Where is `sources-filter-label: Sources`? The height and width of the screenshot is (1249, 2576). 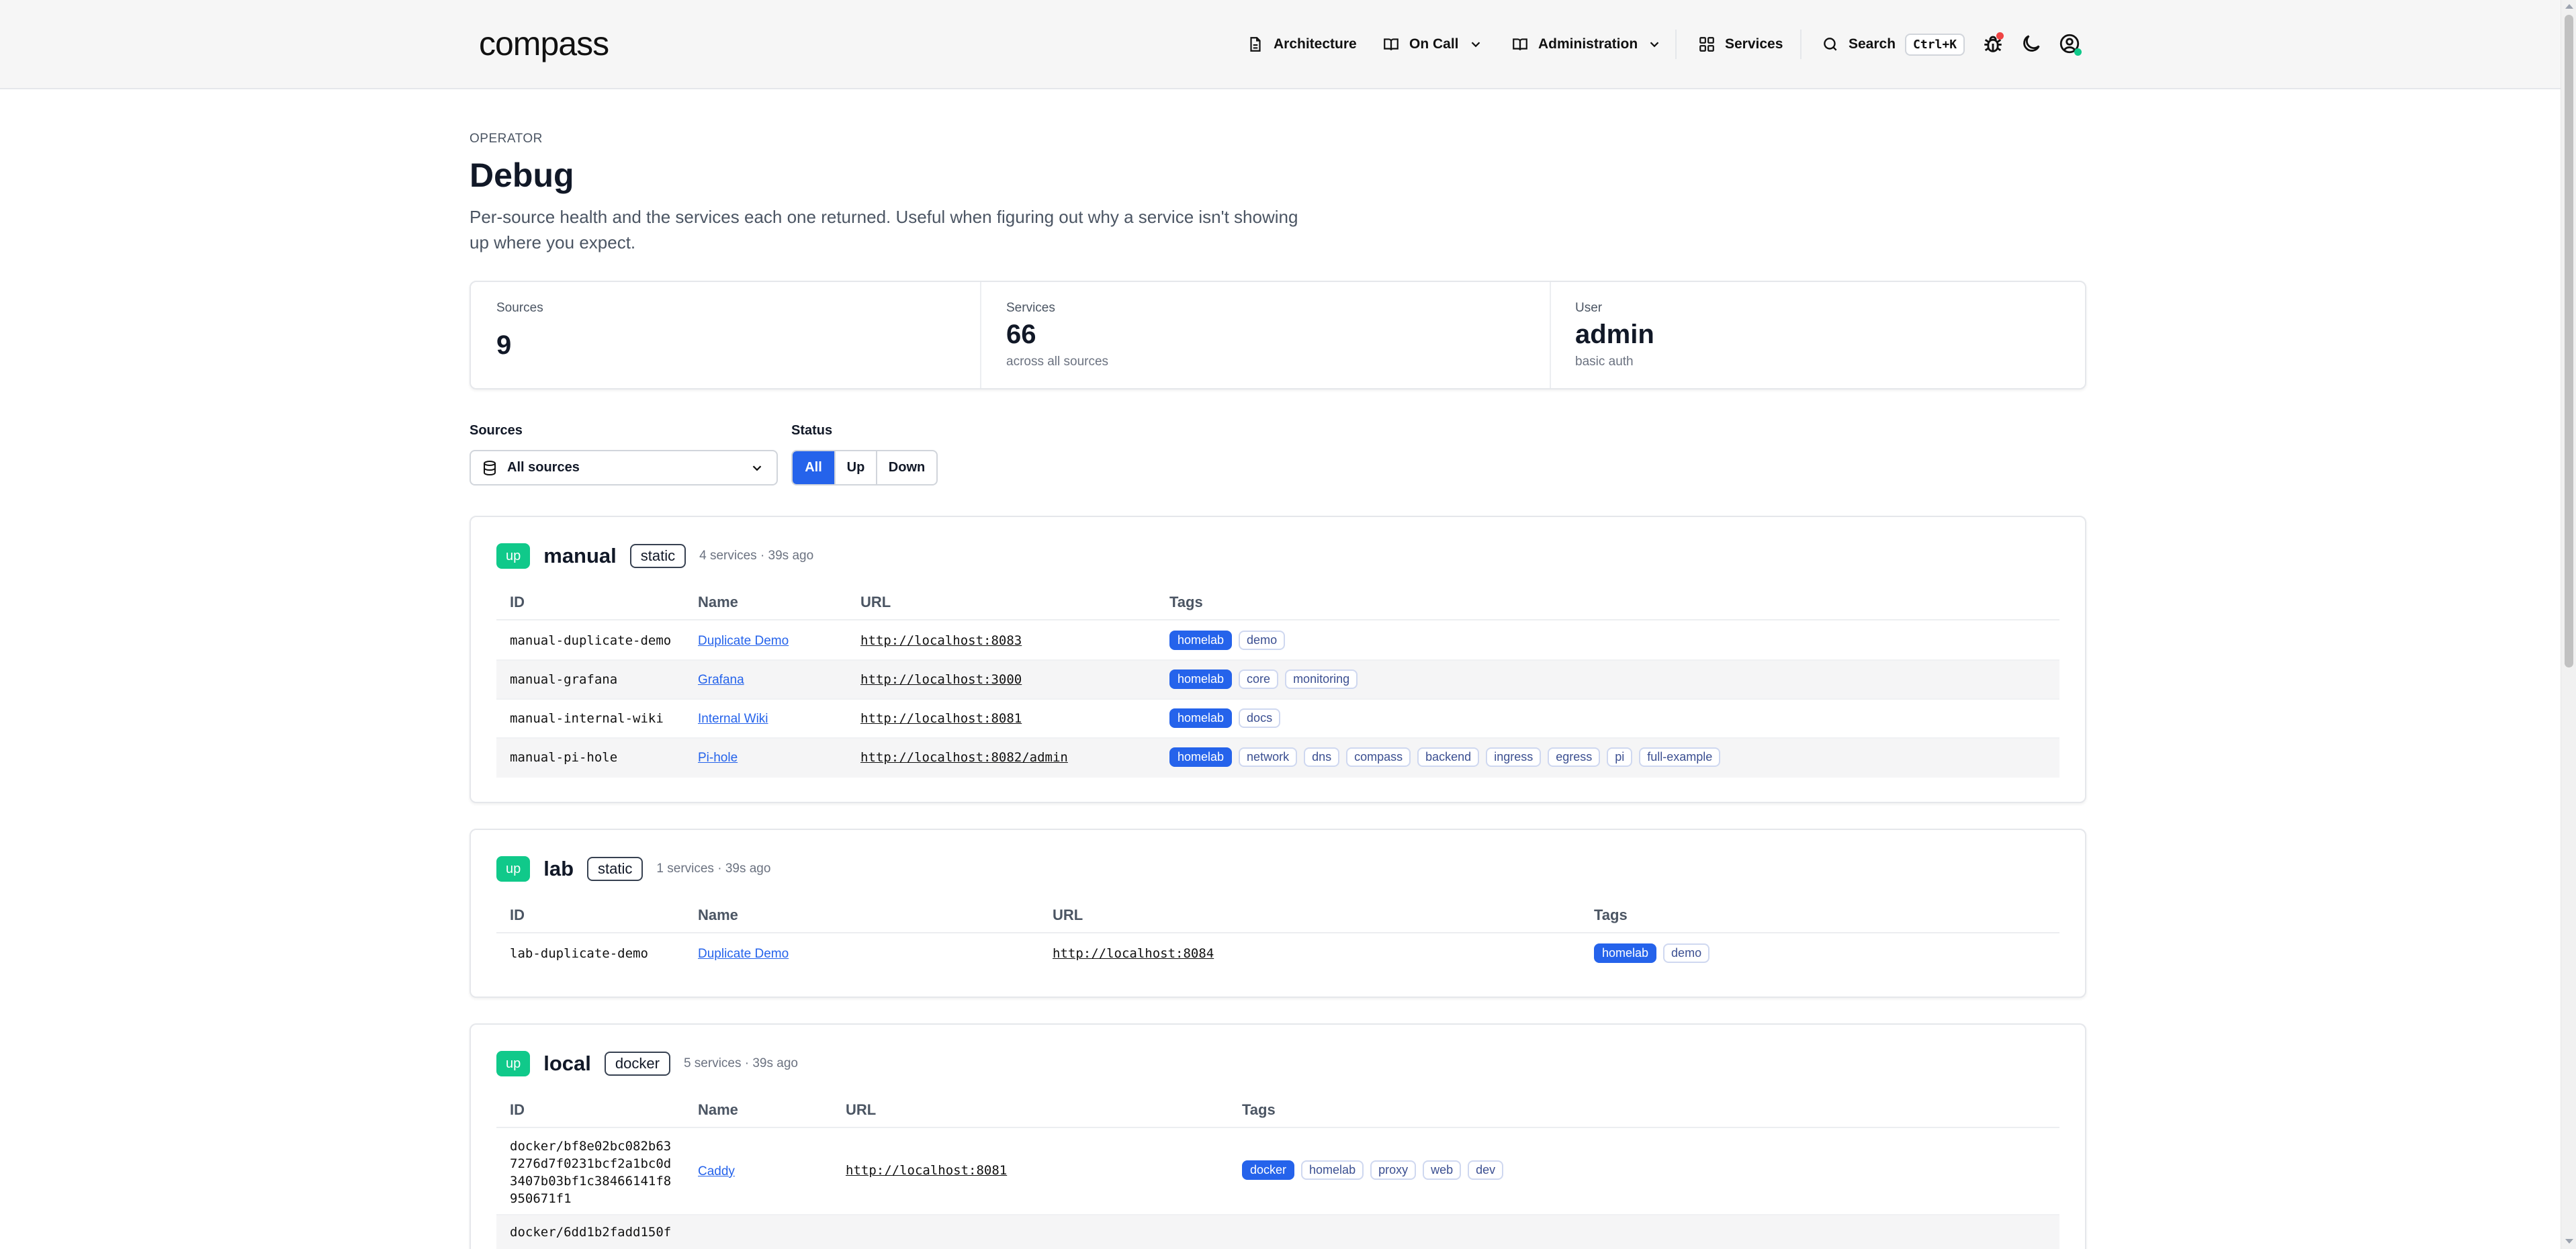 sources-filter-label: Sources is located at coordinates (497, 430).